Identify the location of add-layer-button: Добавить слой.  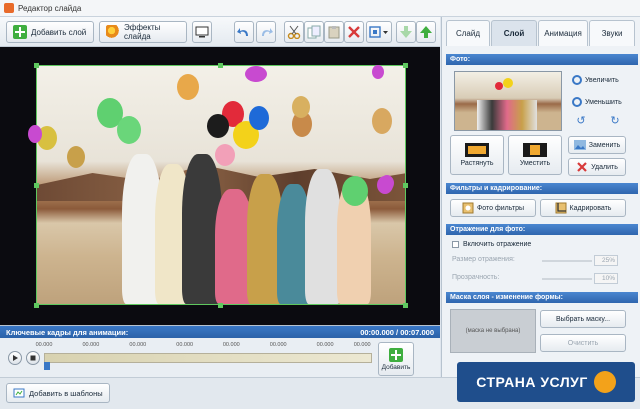
(50, 32).